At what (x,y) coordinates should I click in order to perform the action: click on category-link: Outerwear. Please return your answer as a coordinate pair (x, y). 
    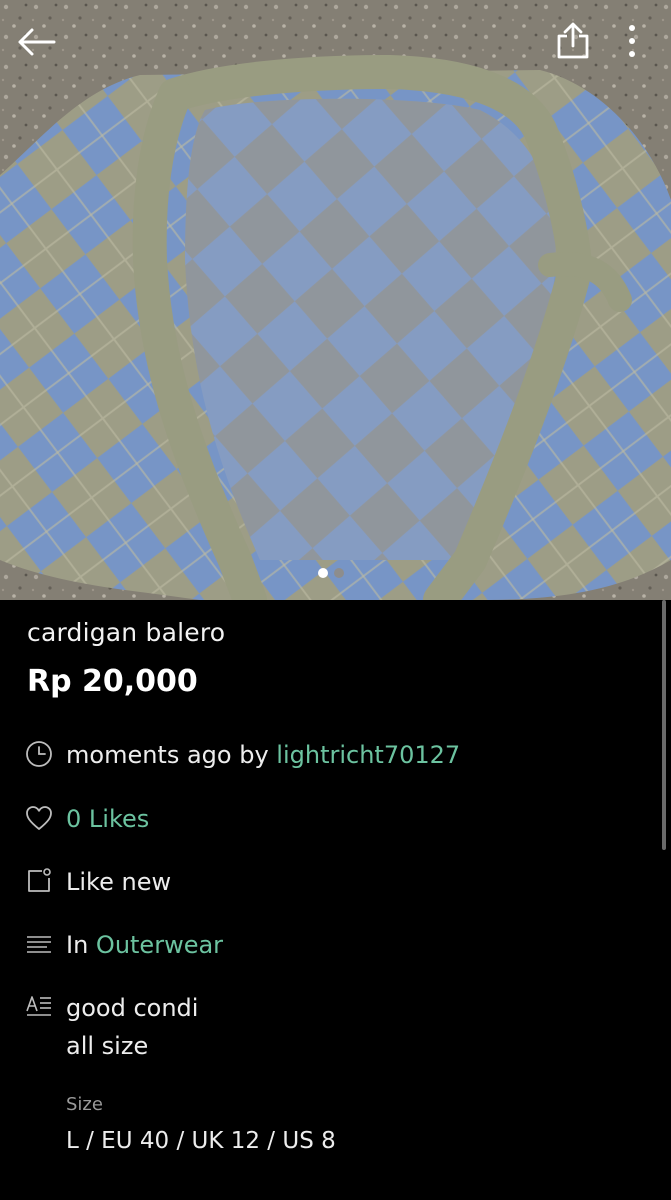
    Looking at the image, I should click on (159, 945).